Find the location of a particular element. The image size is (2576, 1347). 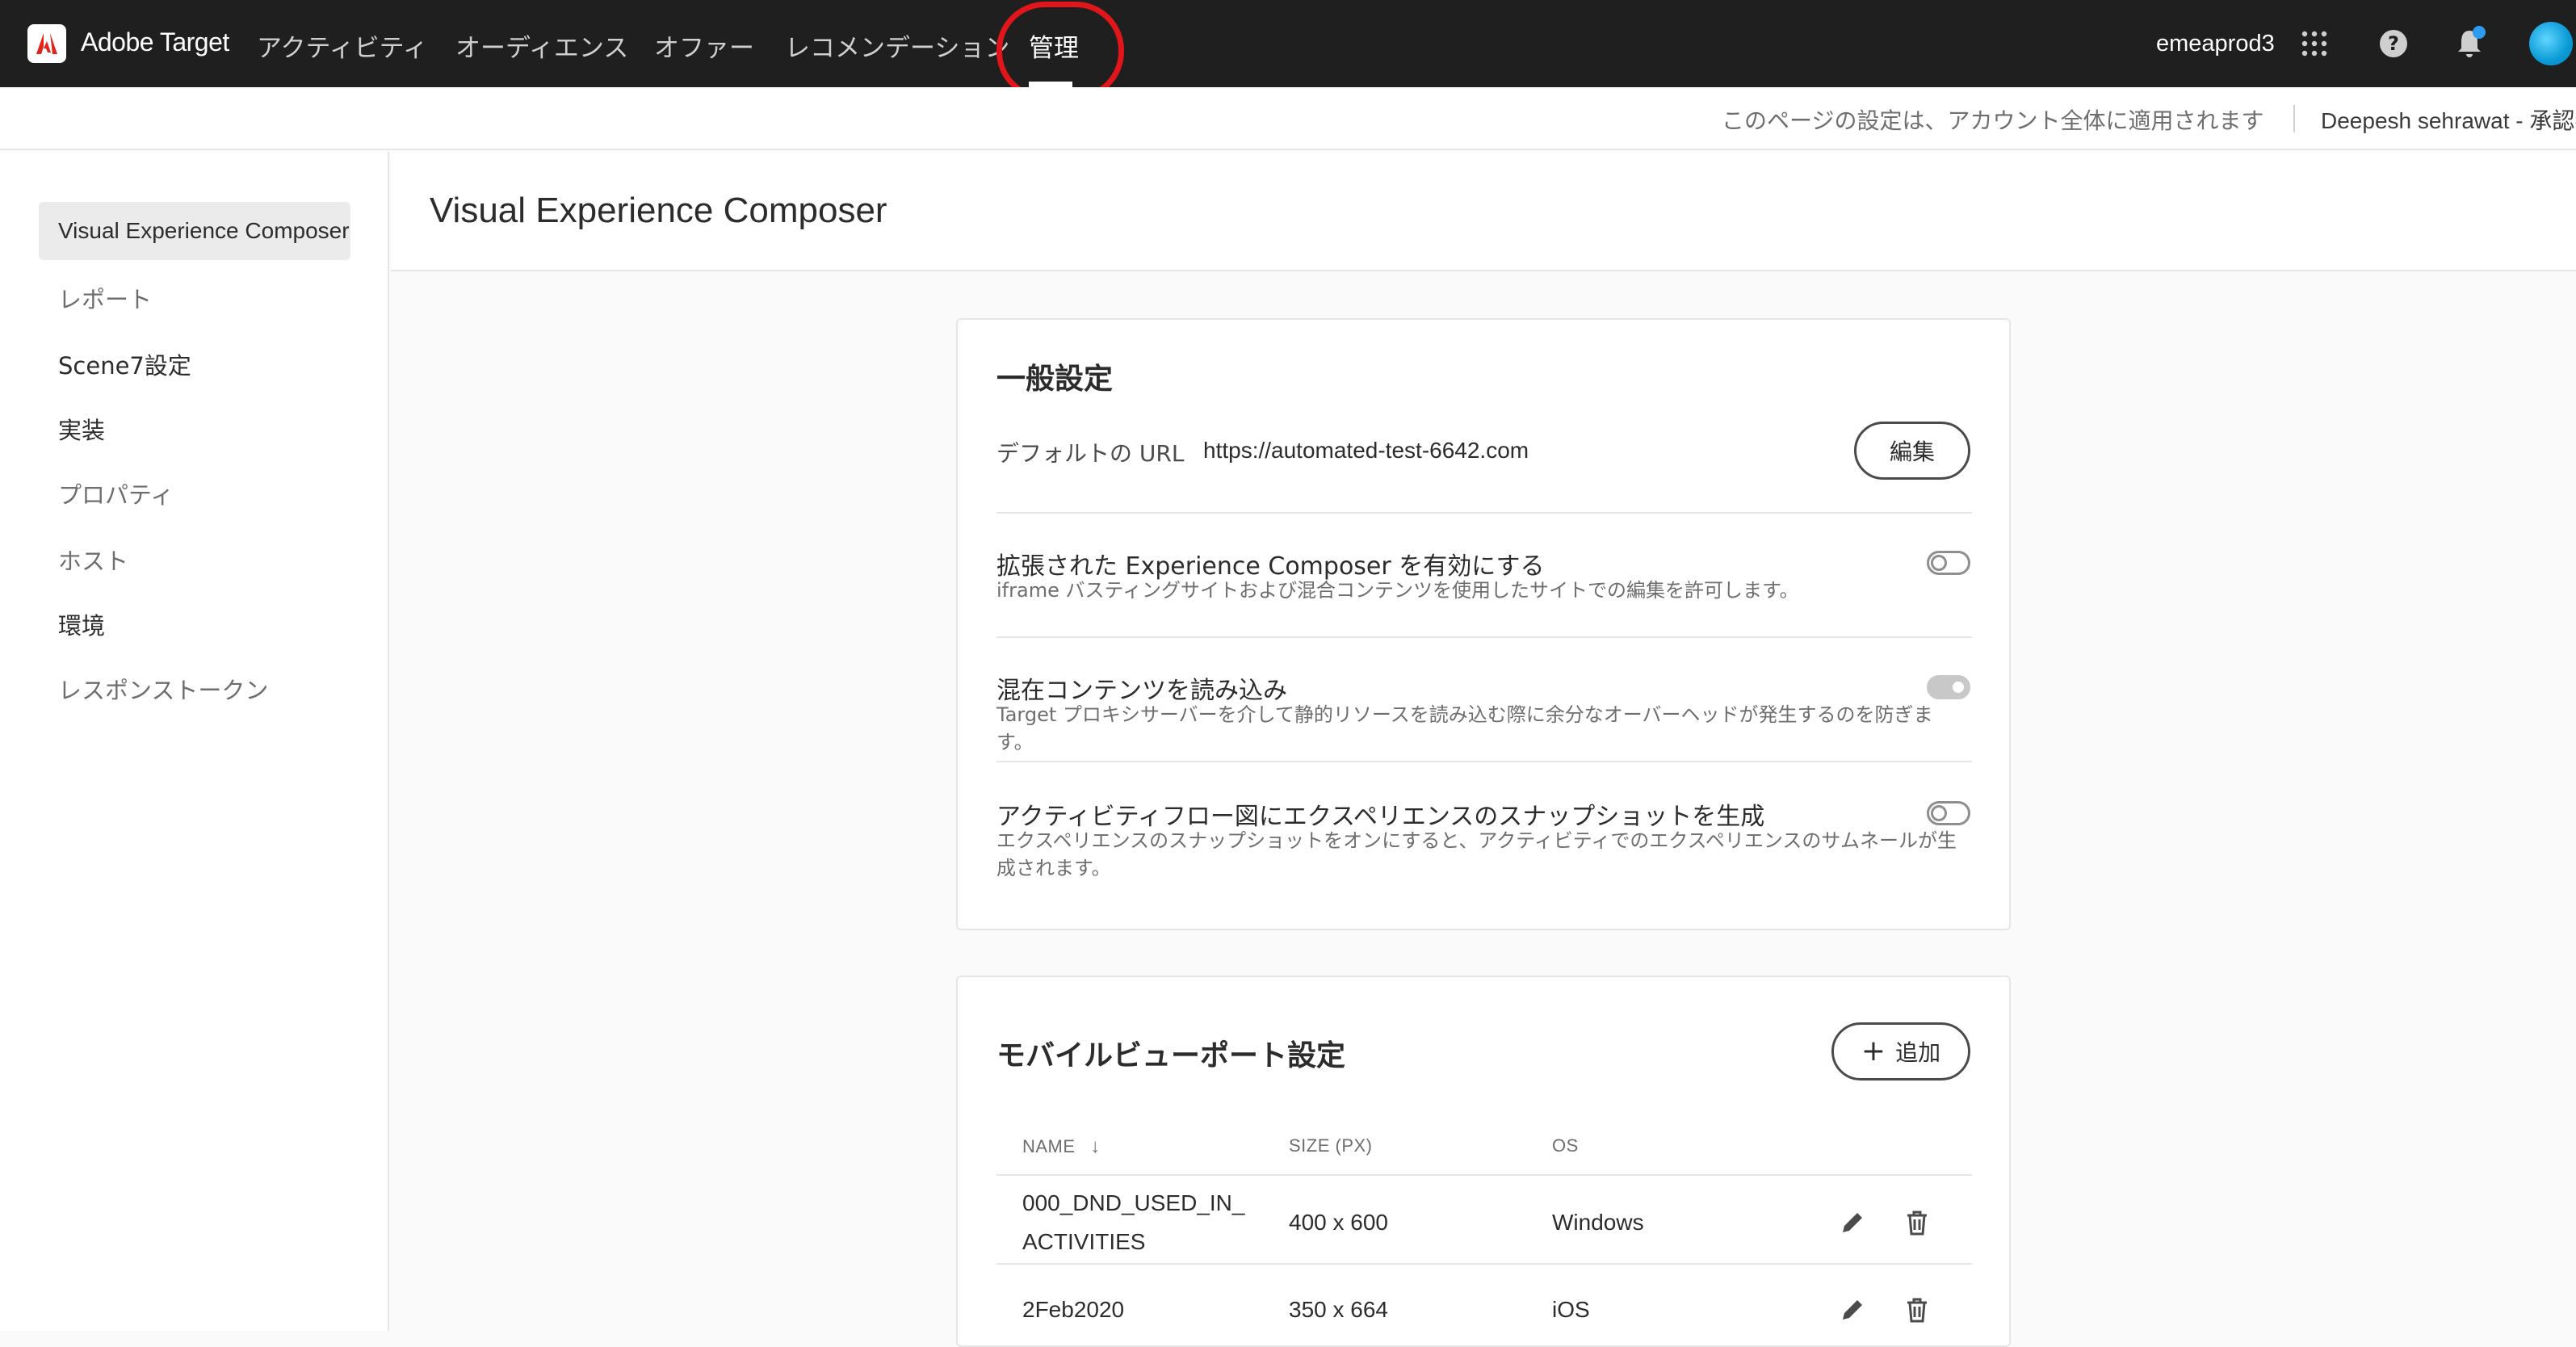

account-scope-note: このページの設定は、アカウント全体に適用されます is located at coordinates (1993, 120).